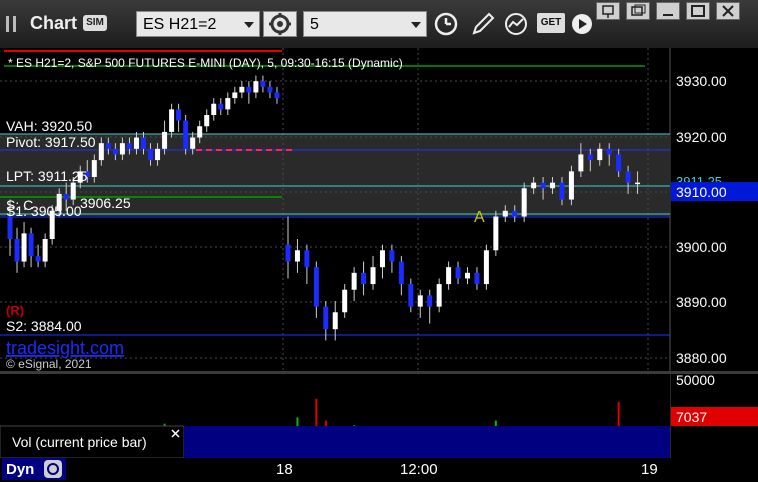 The image size is (758, 482). What do you see at coordinates (516, 24) in the screenshot?
I see `study-button` at bounding box center [516, 24].